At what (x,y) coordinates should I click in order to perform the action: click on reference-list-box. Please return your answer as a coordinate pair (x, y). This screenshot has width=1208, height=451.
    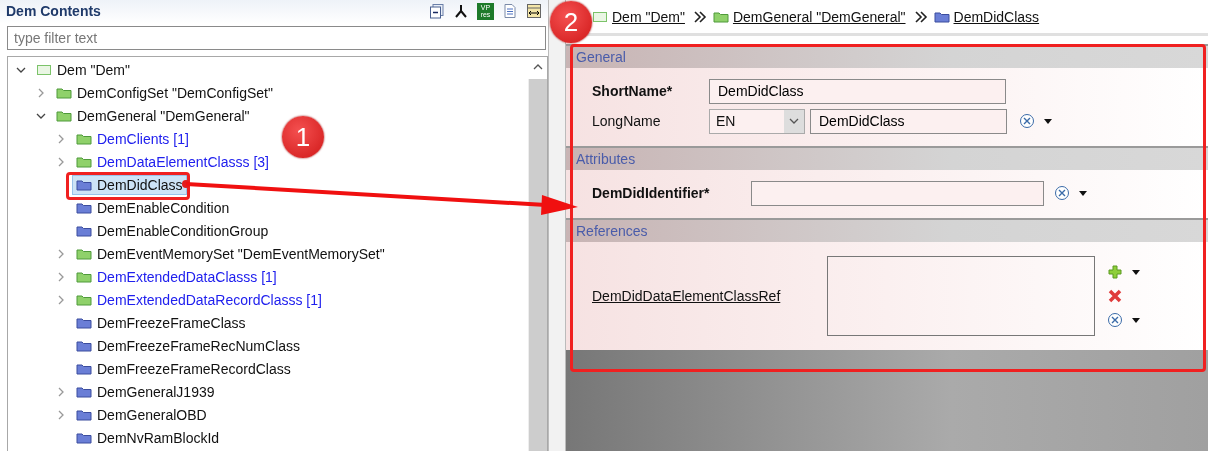
    Looking at the image, I should click on (961, 296).